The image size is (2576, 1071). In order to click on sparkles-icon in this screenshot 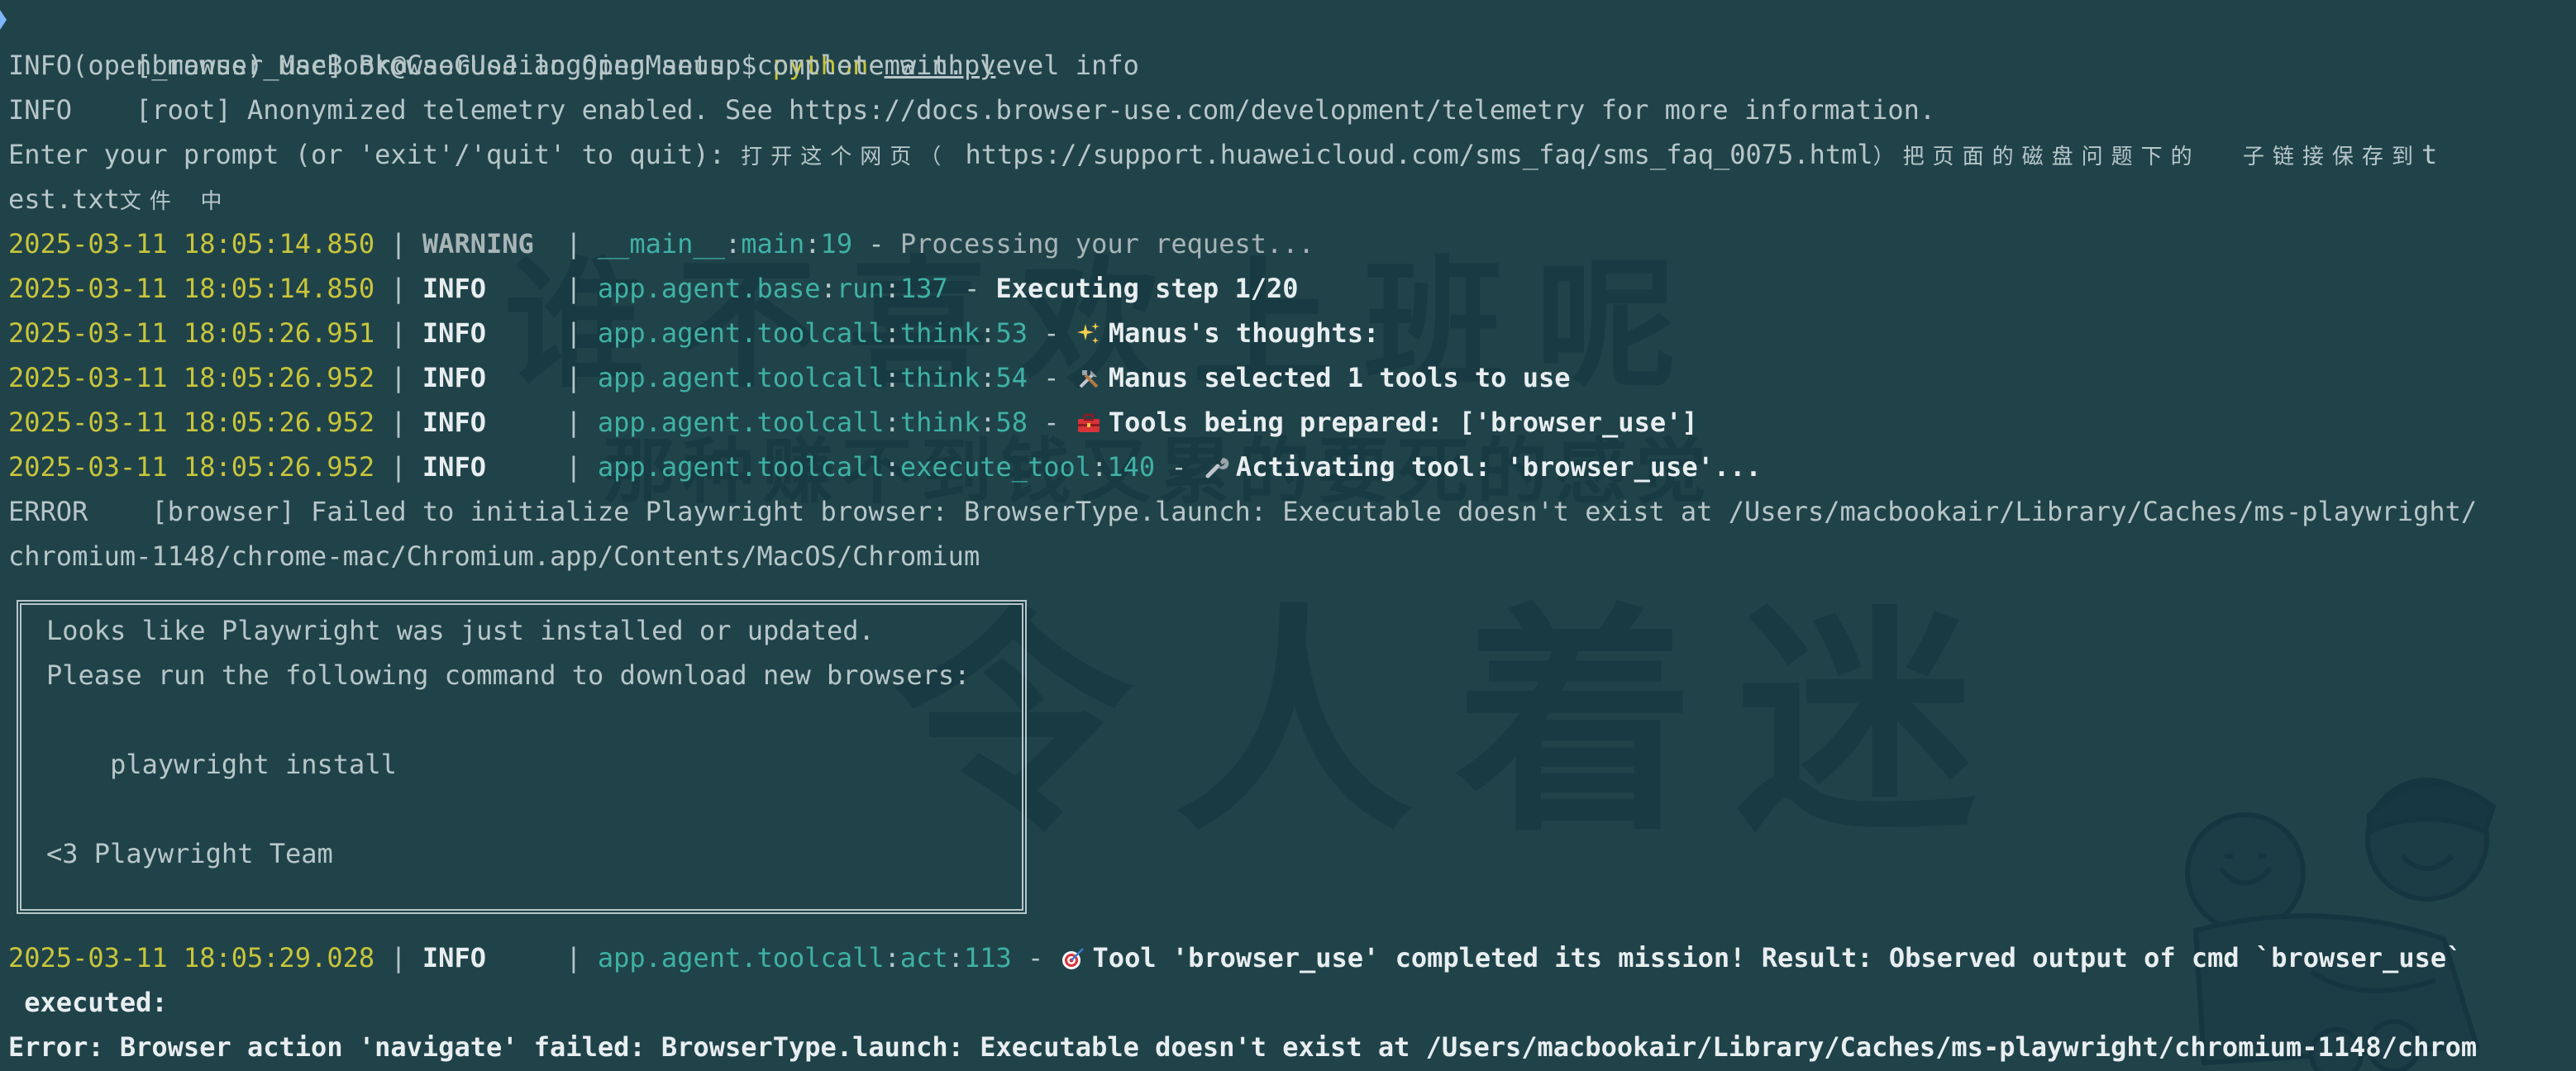, I will do `click(1088, 333)`.